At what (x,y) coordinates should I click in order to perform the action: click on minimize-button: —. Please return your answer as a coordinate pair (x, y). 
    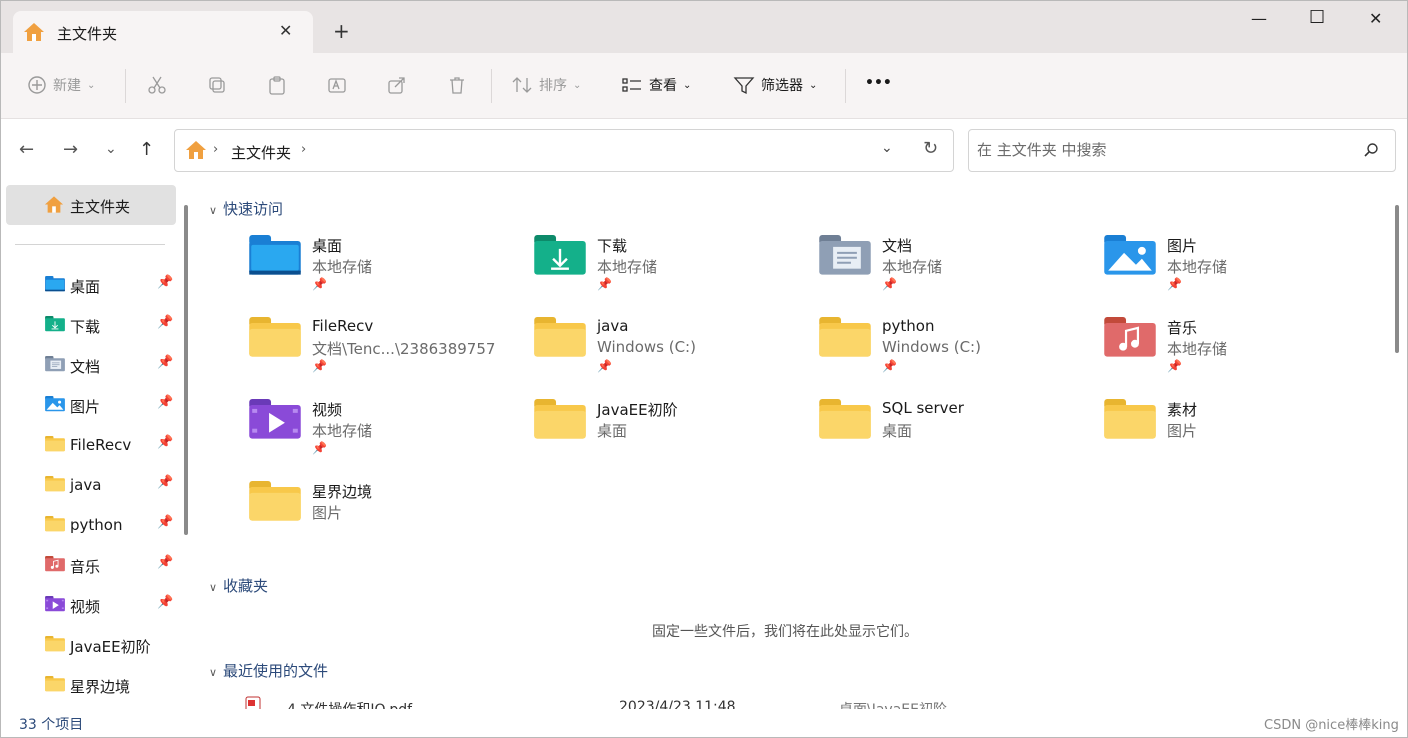
    Looking at the image, I should click on (1259, 18).